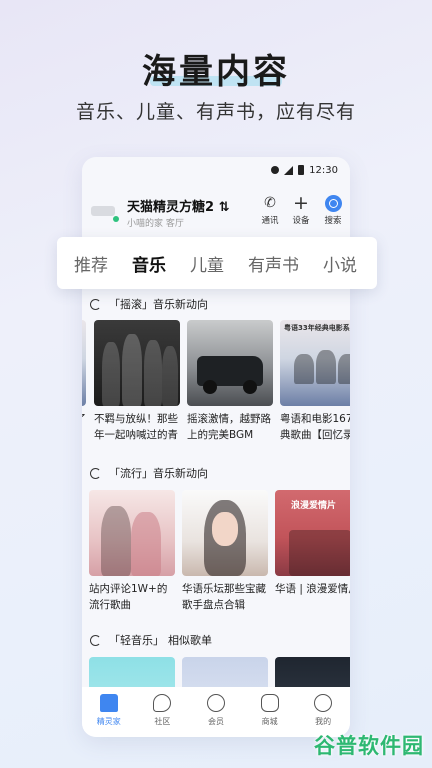  I want to click on section-tag: 「轻音乐」, so click(136, 641).